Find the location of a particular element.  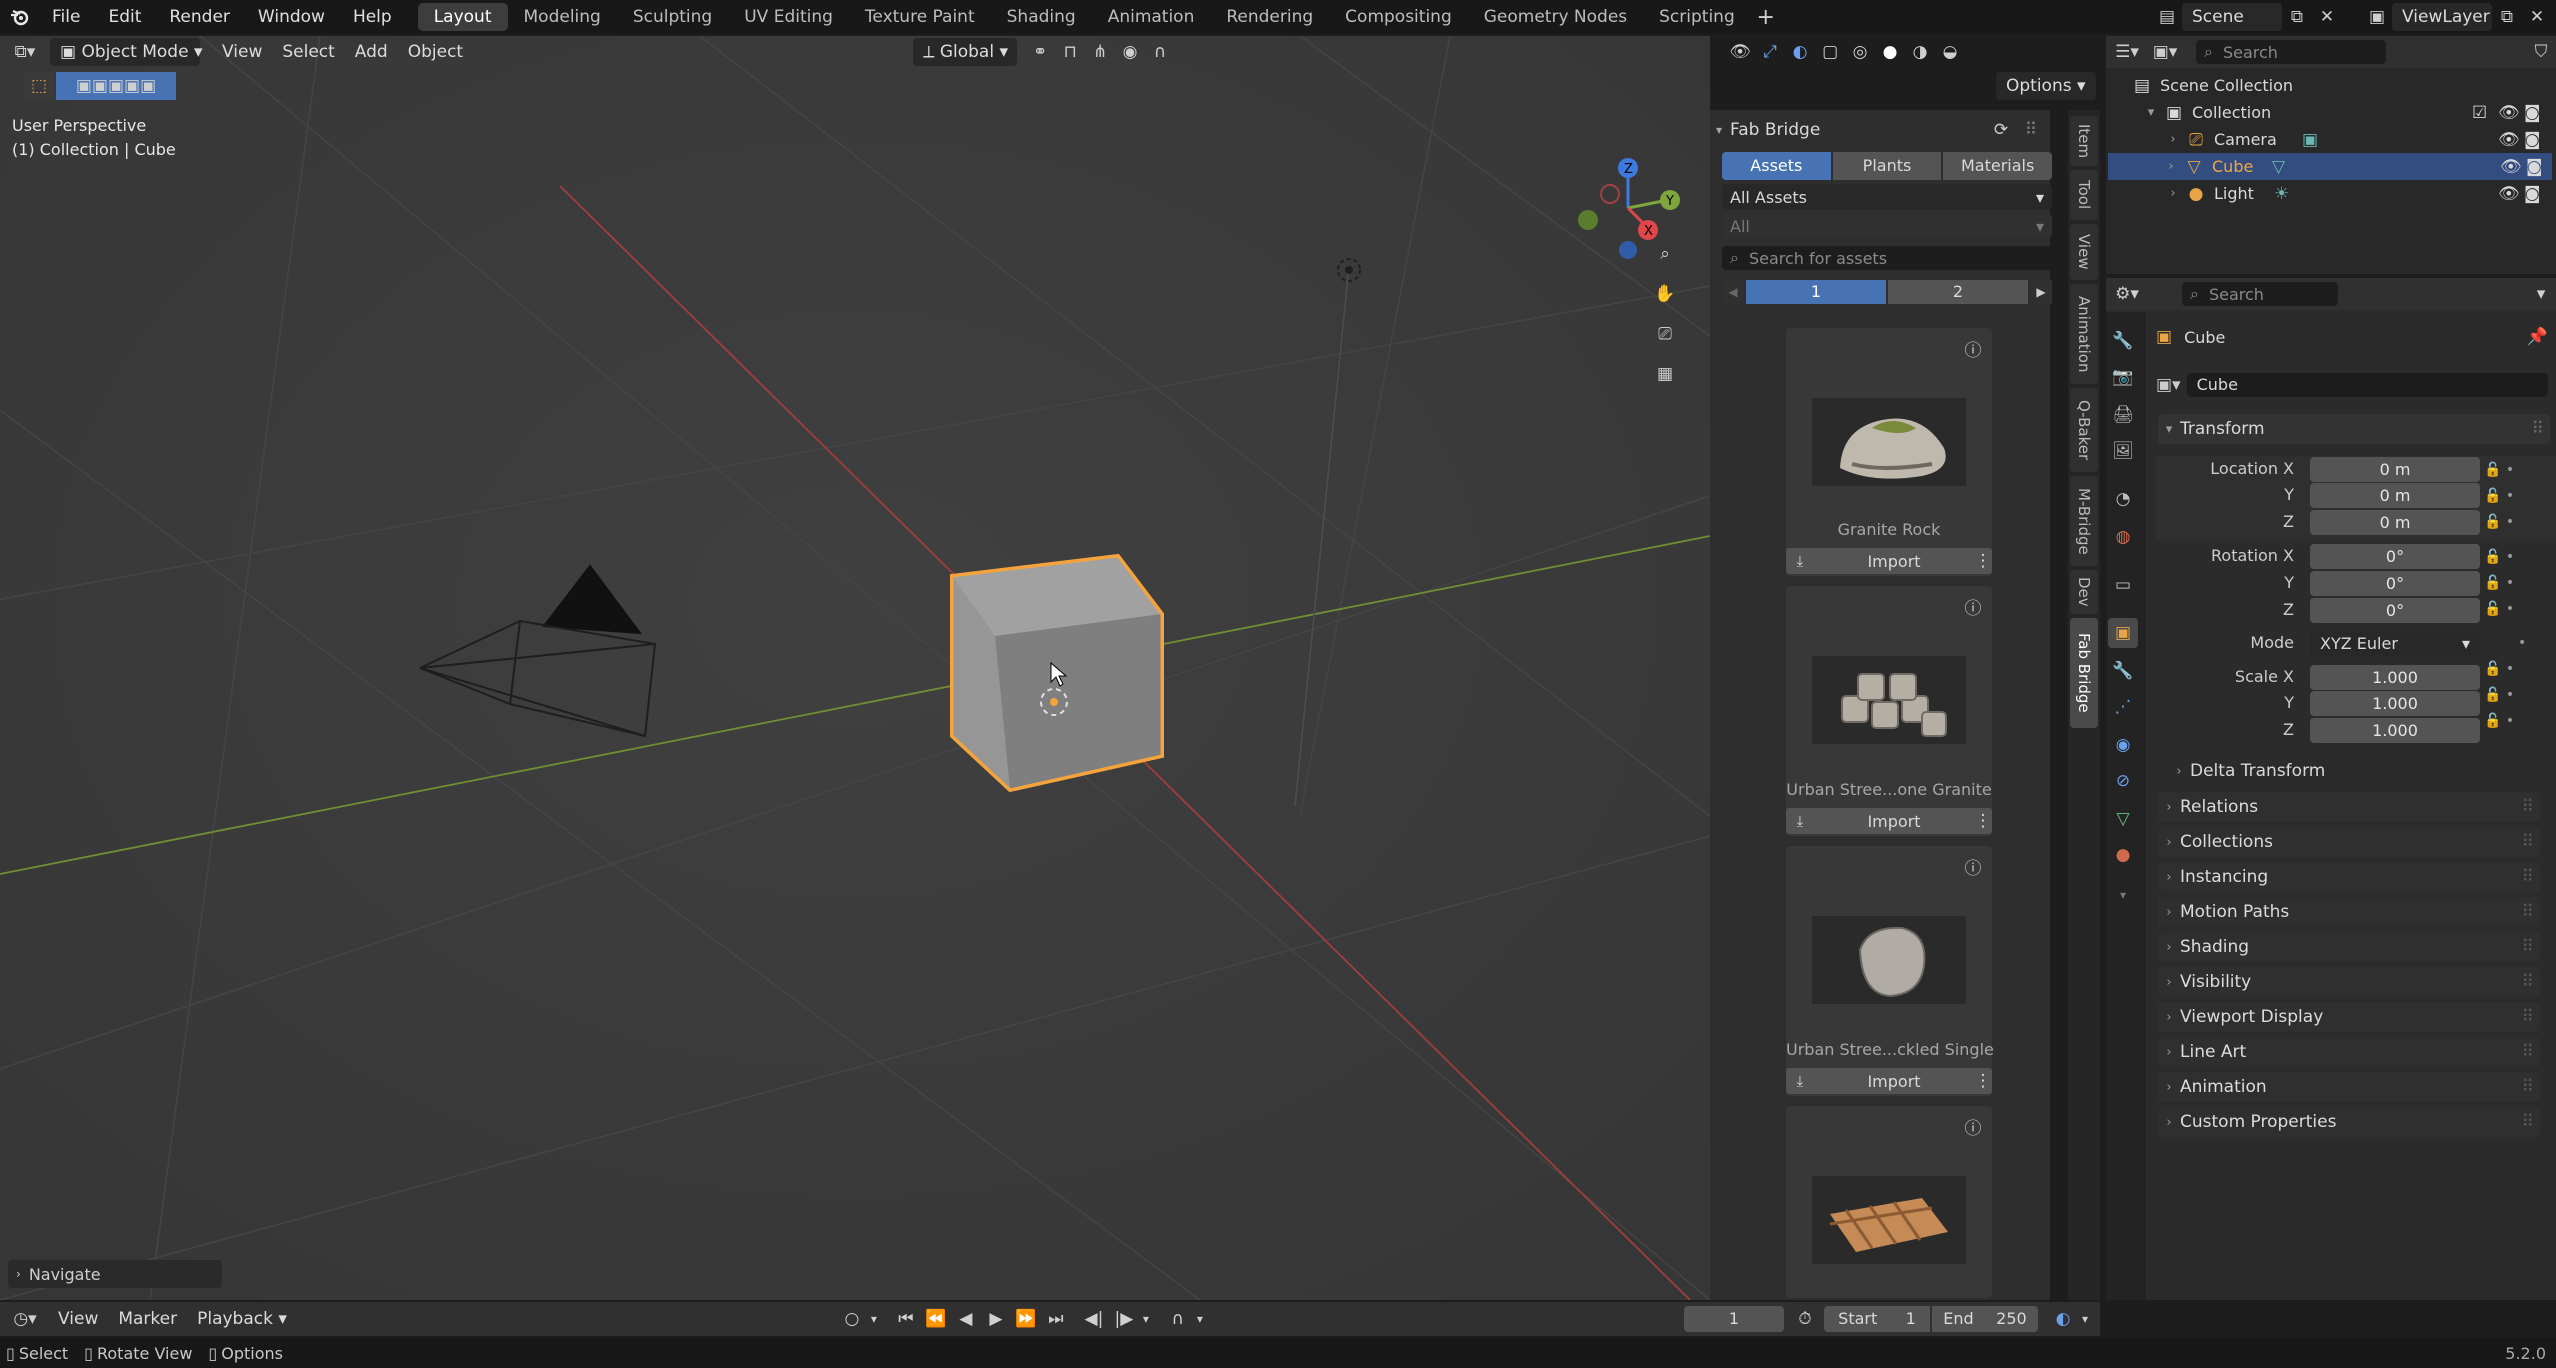

stopwatch-icon: ⏱ is located at coordinates (1805, 1319).